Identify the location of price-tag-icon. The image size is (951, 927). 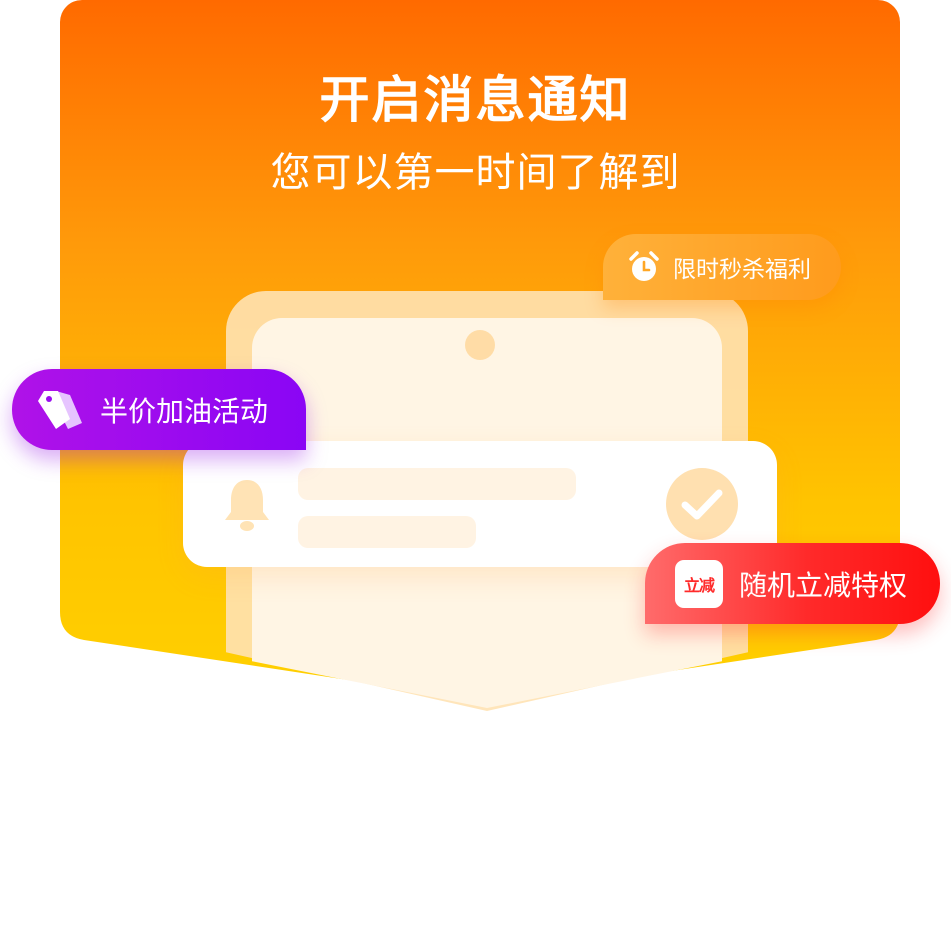
(60, 409).